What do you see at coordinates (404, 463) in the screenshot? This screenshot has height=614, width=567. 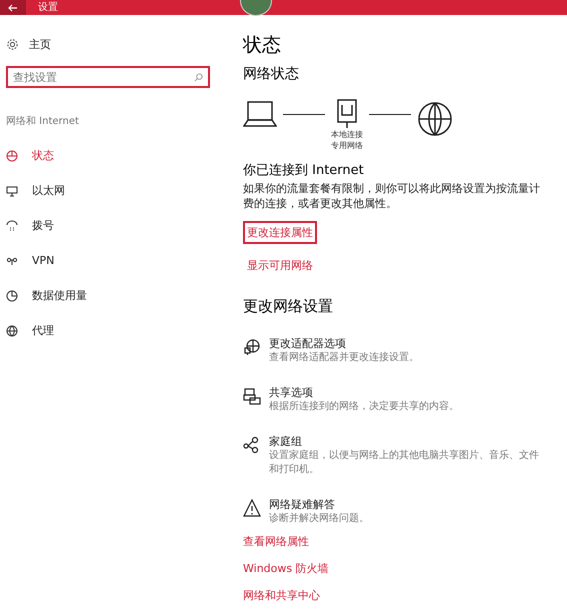 I see `option-description: 设置家庭组，以便与网络上的其他电脑共享图片、音乐、文件和打印机。` at bounding box center [404, 463].